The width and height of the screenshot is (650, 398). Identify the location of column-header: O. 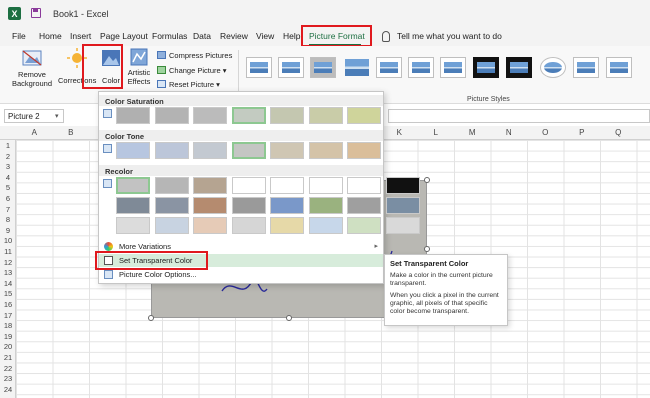
(545, 134).